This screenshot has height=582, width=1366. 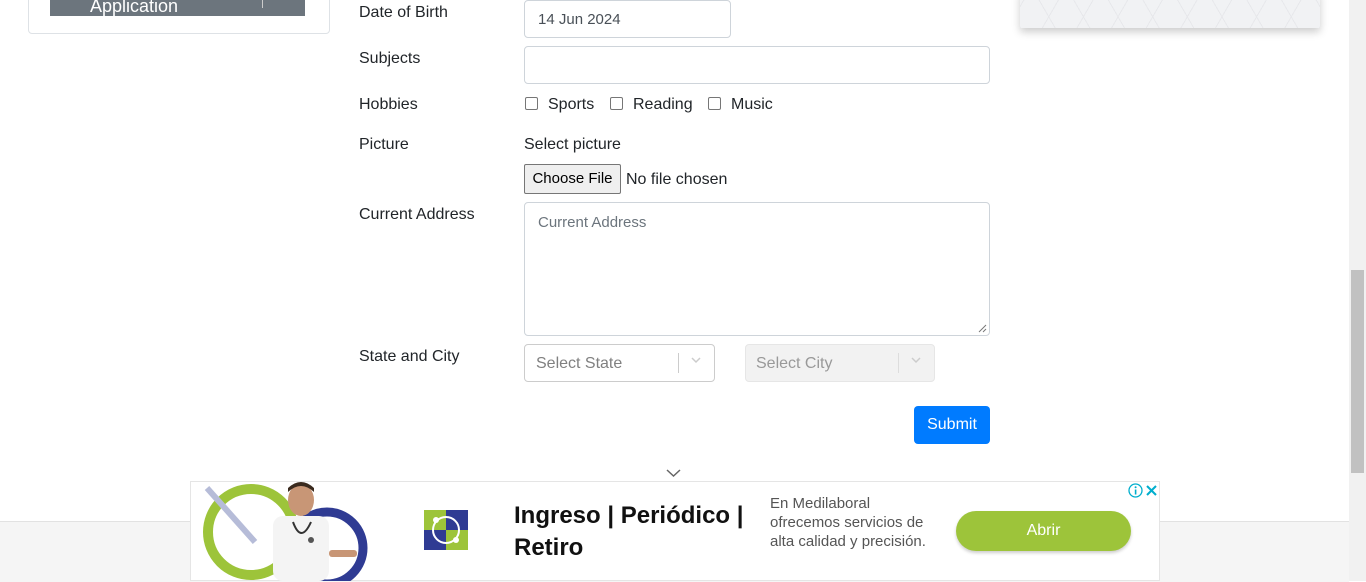 What do you see at coordinates (572, 144) in the screenshot?
I see `select-picture-label: Select picture` at bounding box center [572, 144].